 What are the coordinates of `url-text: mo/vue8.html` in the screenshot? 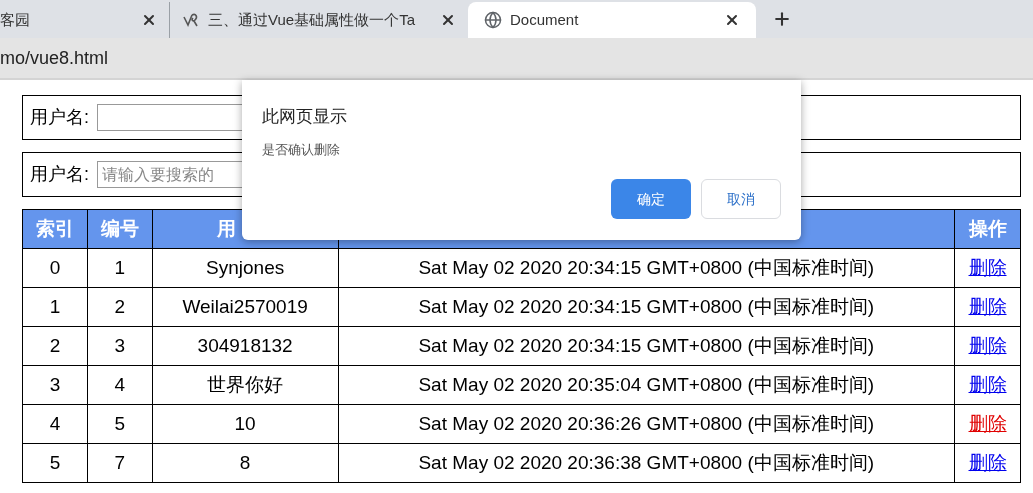 It's located at (54, 58).